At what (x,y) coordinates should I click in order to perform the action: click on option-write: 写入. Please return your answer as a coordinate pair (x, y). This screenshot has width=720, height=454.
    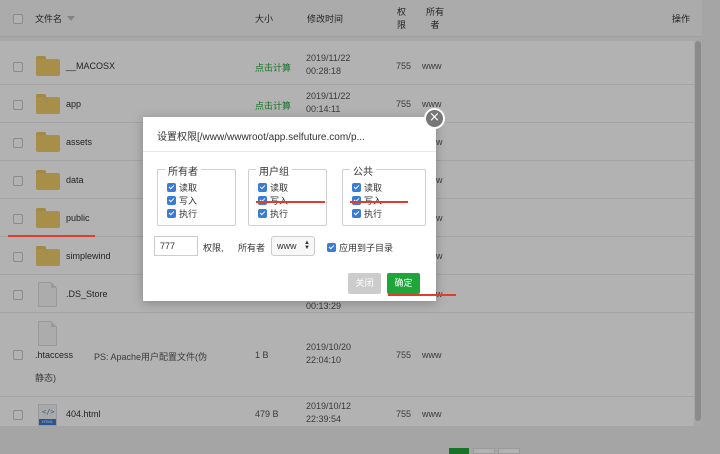
    Looking at the image, I should click on (182, 200).